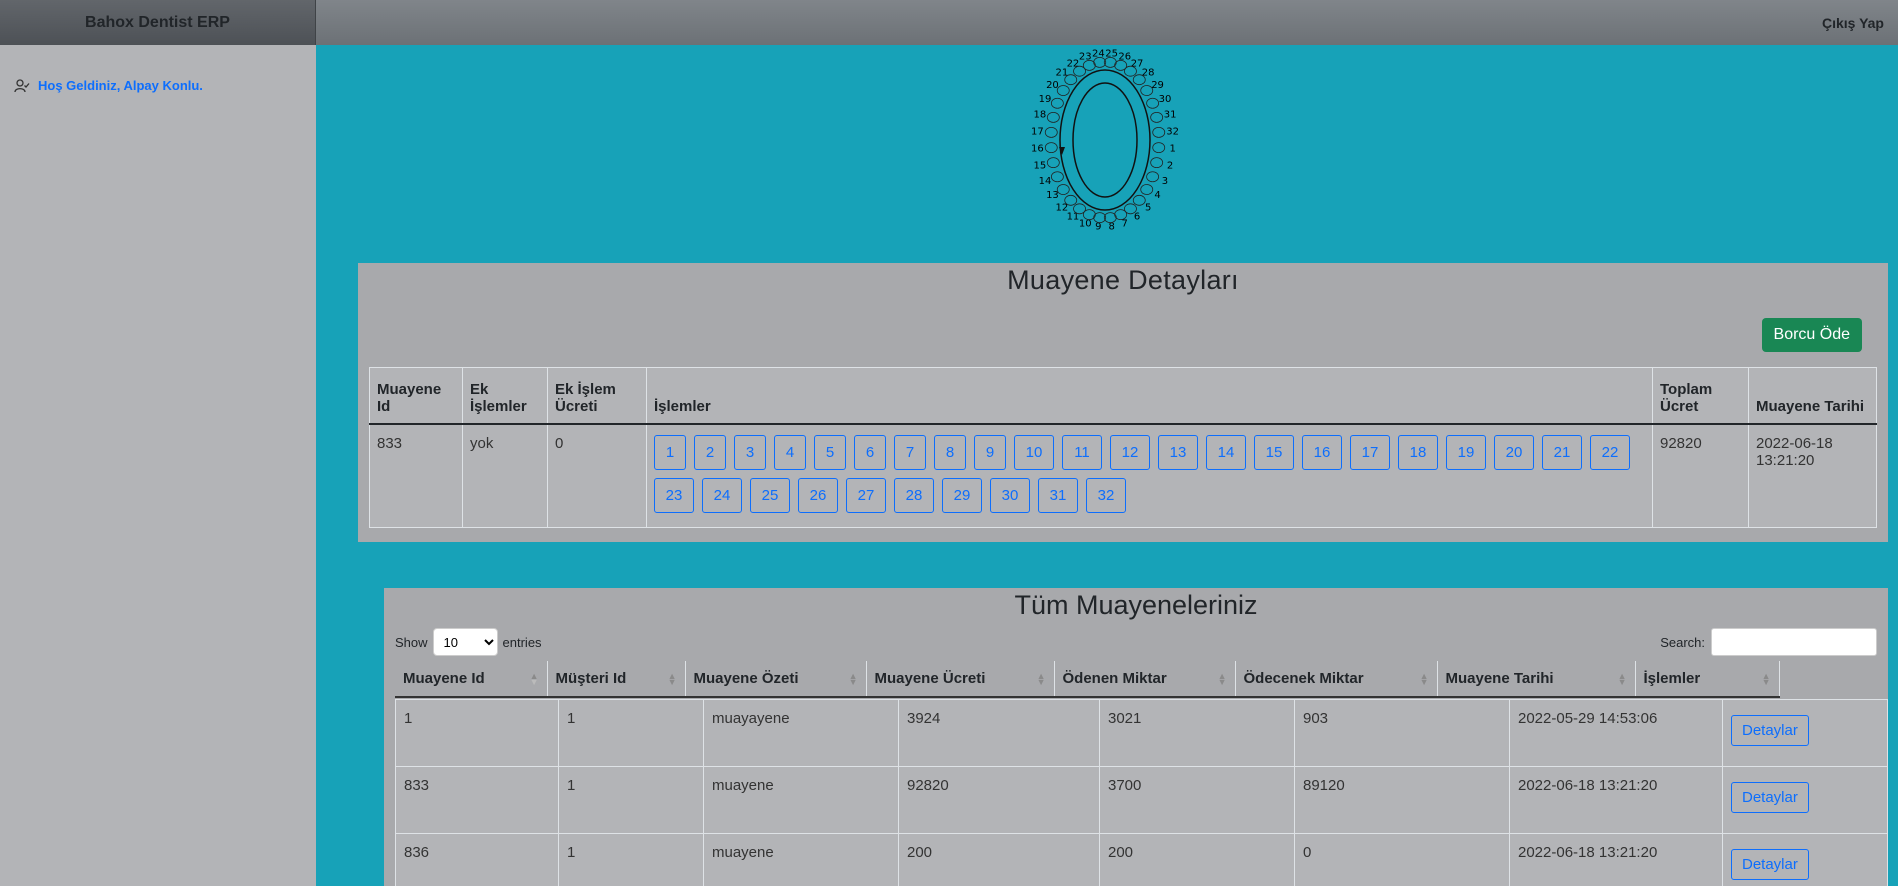 The width and height of the screenshot is (1898, 886). I want to click on tooth-button: 12, so click(1130, 452).